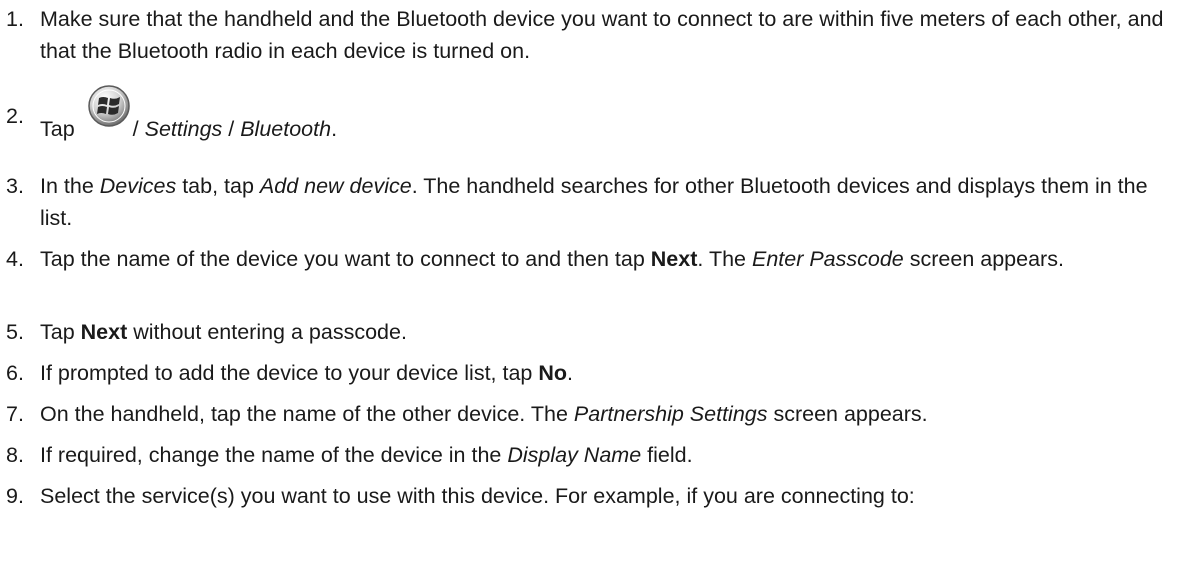 This screenshot has height=576, width=1189. I want to click on step-number: 2., so click(15, 116).